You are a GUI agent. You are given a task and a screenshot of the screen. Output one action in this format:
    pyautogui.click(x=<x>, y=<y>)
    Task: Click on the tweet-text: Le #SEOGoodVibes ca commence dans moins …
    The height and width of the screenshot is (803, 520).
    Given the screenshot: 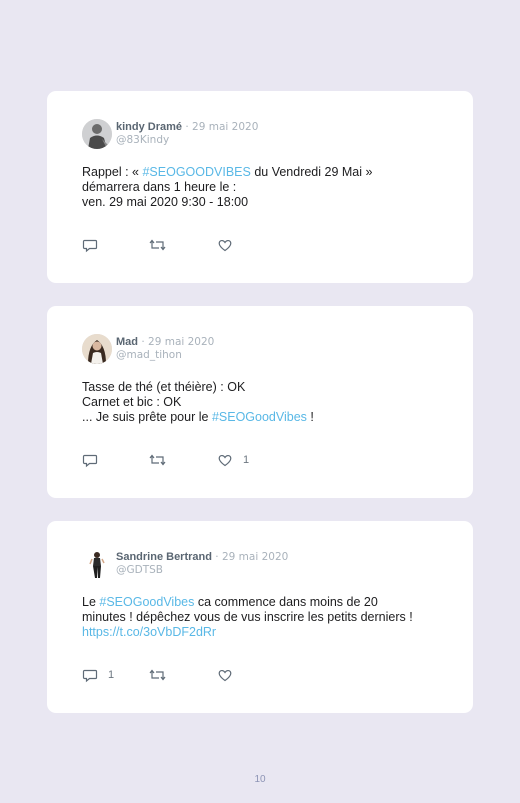 What is the action you would take?
    pyautogui.click(x=267, y=617)
    